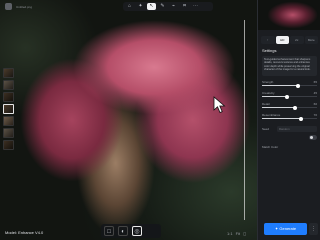  What do you see at coordinates (297, 40) in the screenshot?
I see `tab-2x: 2x` at bounding box center [297, 40].